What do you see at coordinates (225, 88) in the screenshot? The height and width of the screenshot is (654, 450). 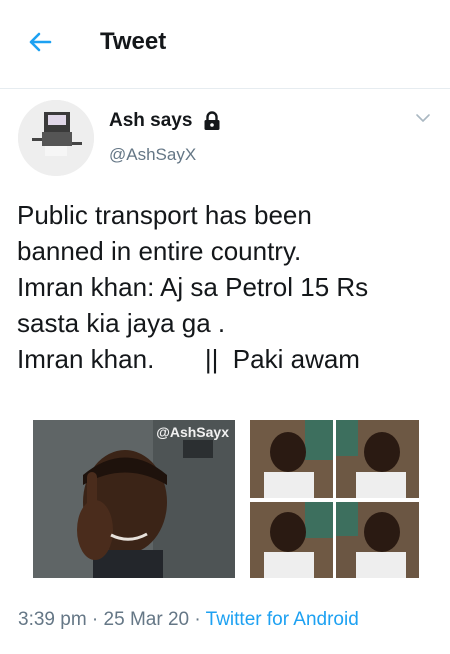 I see `header-divider` at bounding box center [225, 88].